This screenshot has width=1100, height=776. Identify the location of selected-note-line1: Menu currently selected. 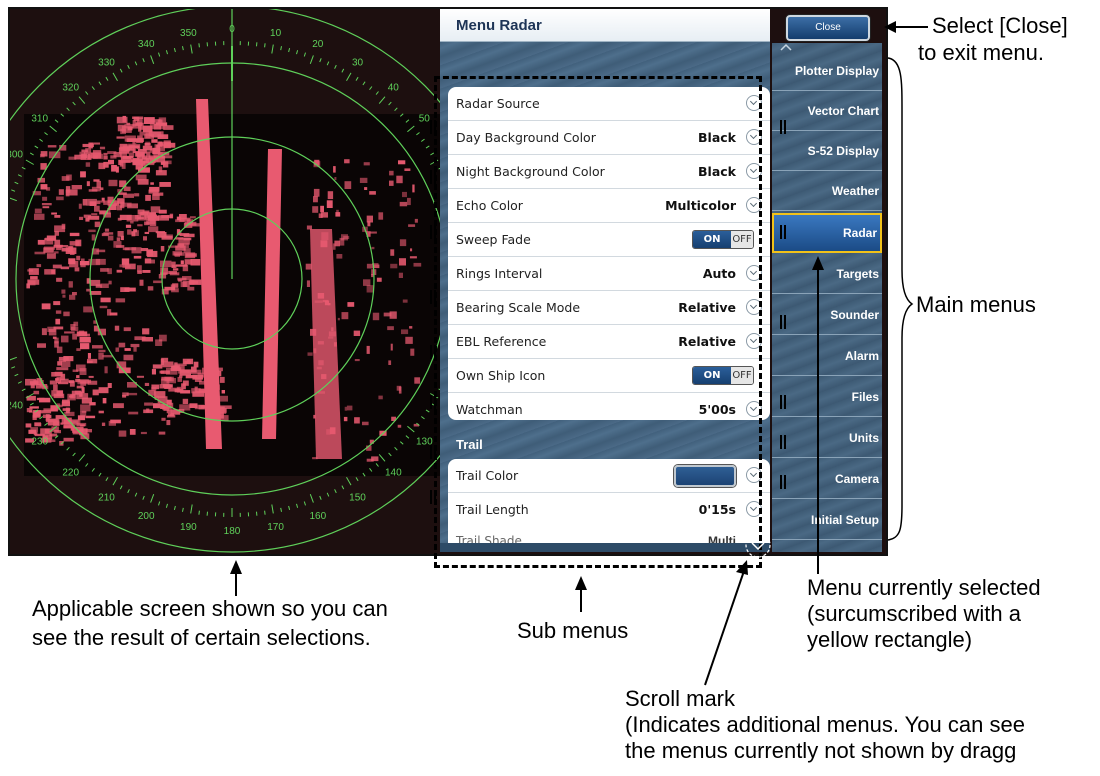
(924, 587).